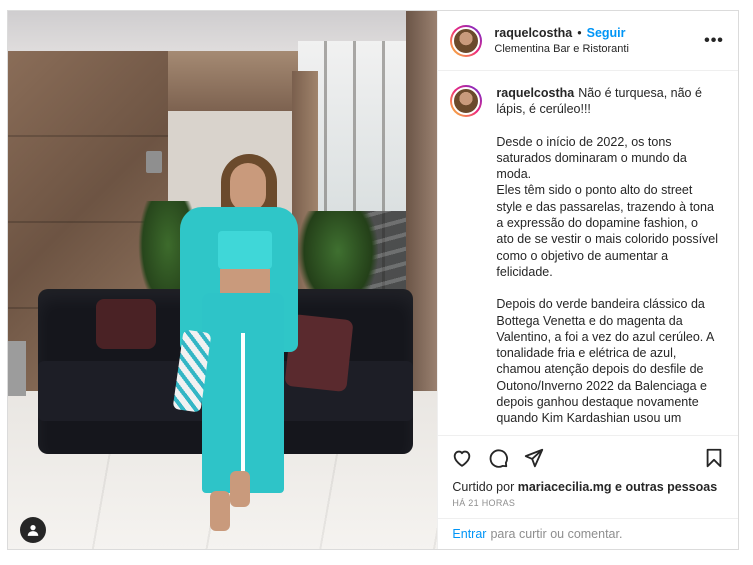 The width and height of the screenshot is (753, 565). I want to click on likes-prefix: Curtido por, so click(483, 487).